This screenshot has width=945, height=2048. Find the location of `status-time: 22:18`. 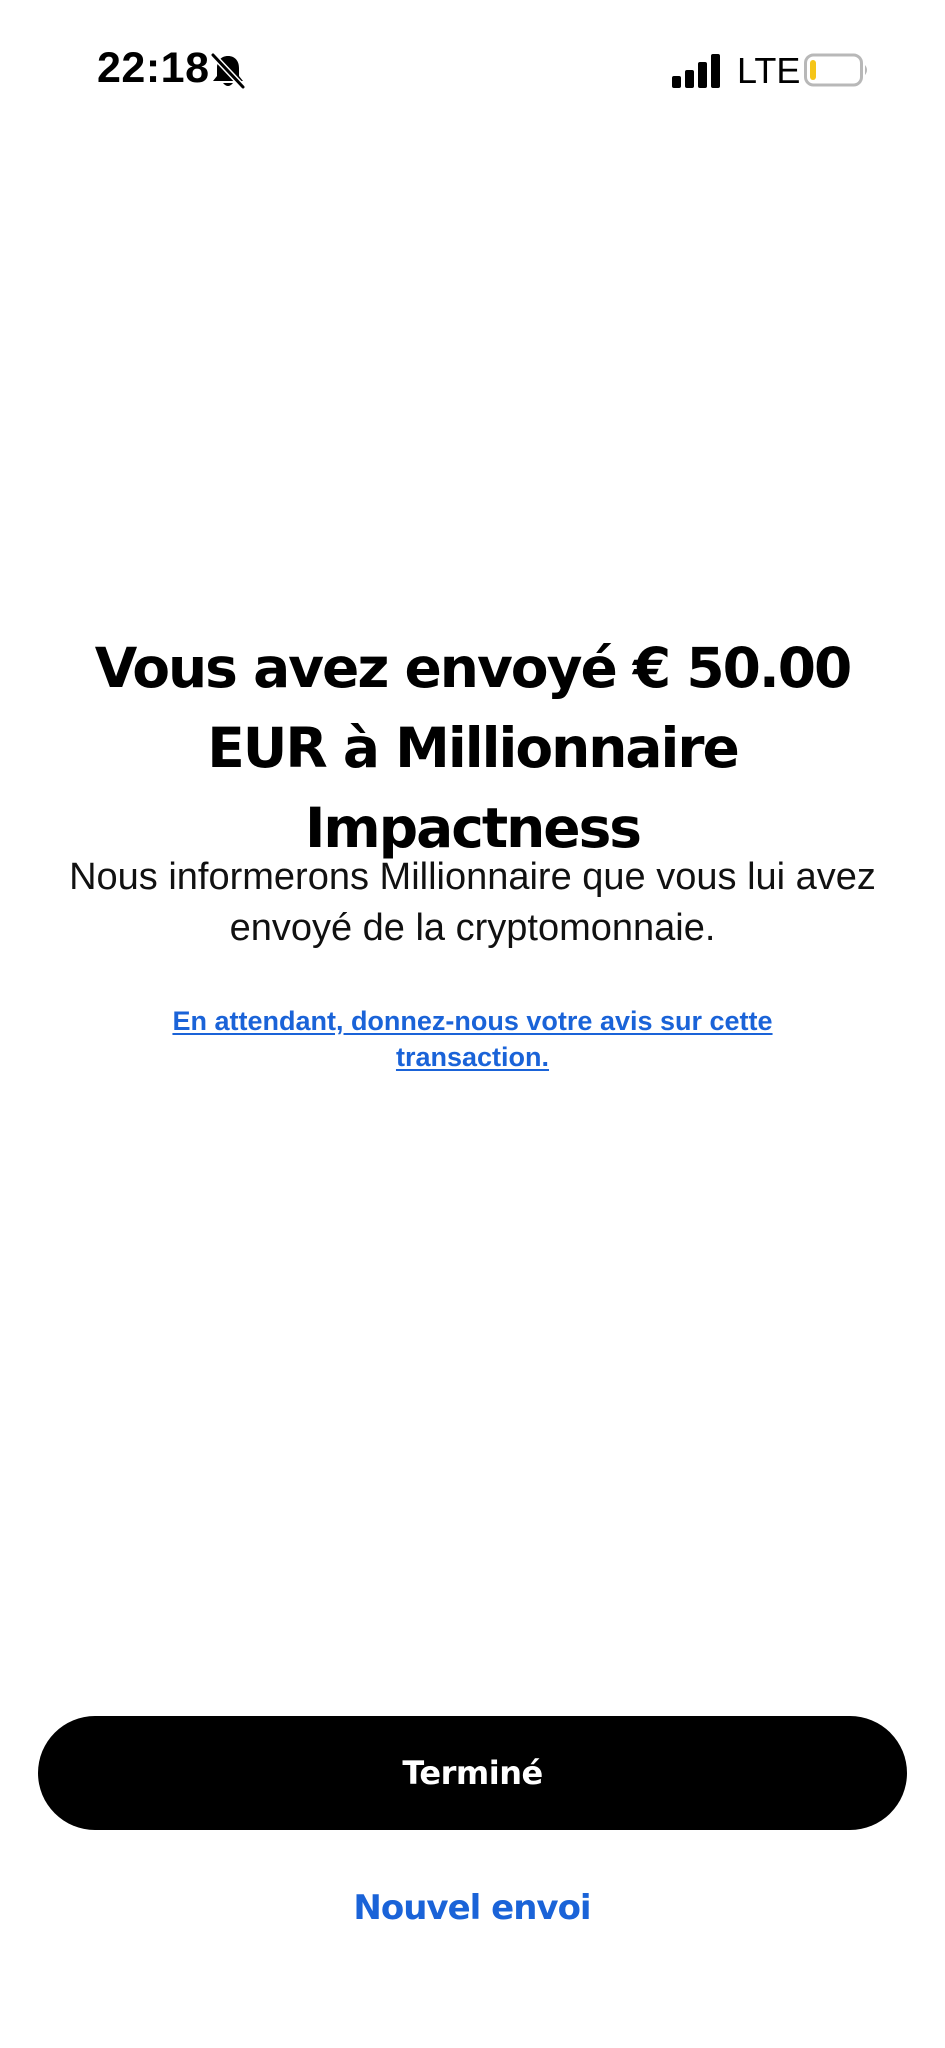

status-time: 22:18 is located at coordinates (153, 68).